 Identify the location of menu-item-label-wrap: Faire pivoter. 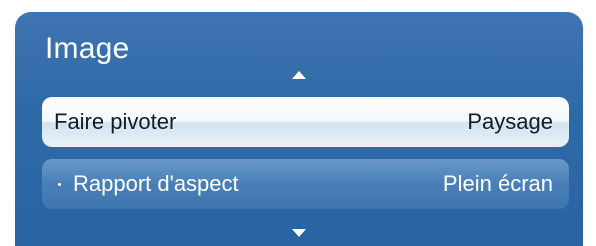
(115, 122).